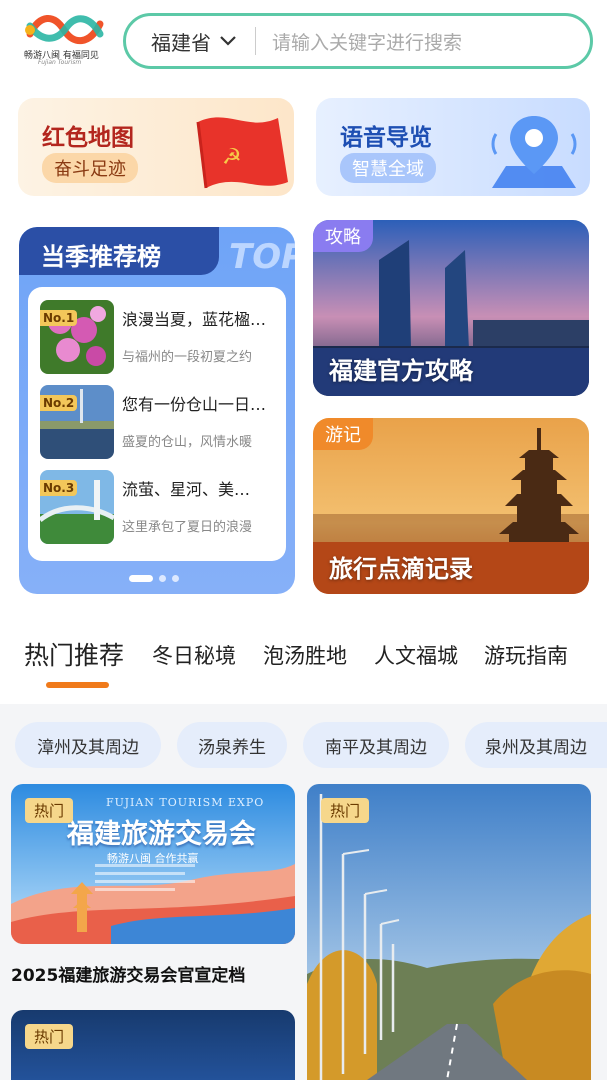 Image resolution: width=607 pixels, height=1080 pixels. What do you see at coordinates (161, 834) in the screenshot?
I see `poster-title: 福建旅游交易会` at bounding box center [161, 834].